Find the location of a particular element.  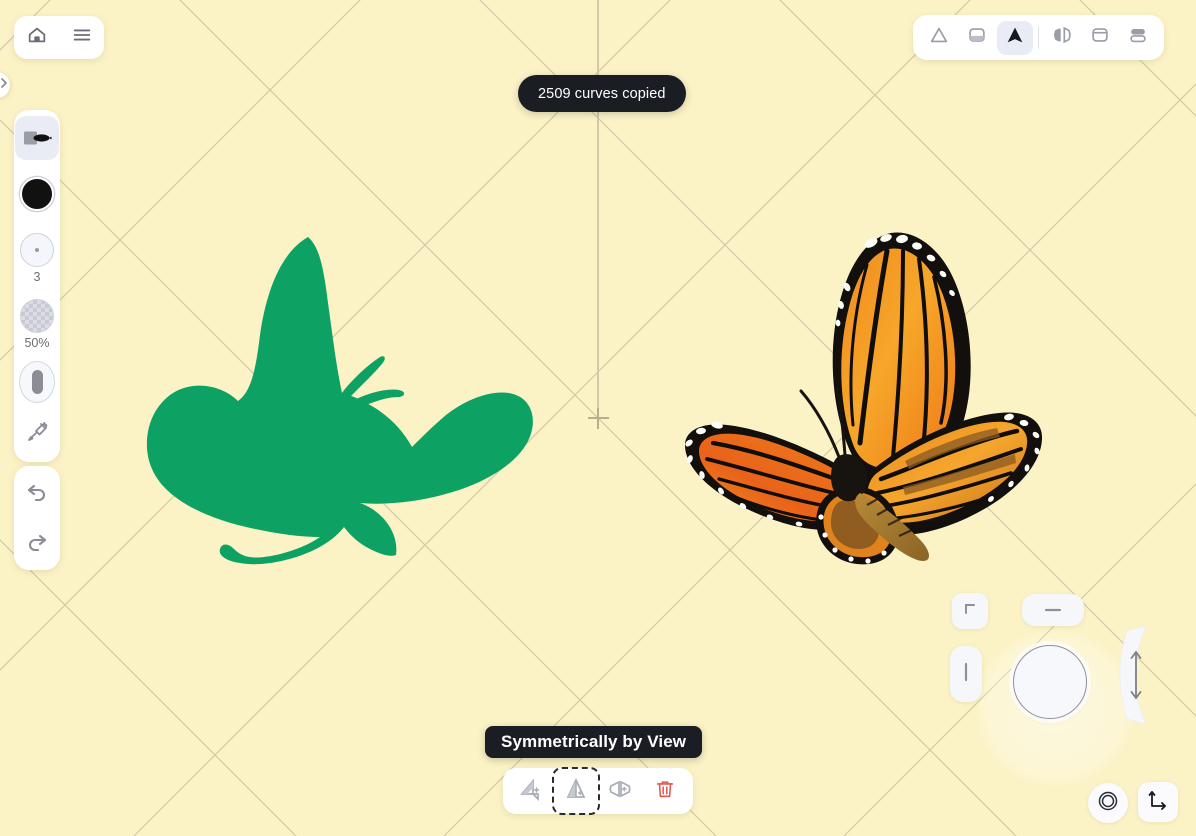

corner-snap-button is located at coordinates (970, 611).